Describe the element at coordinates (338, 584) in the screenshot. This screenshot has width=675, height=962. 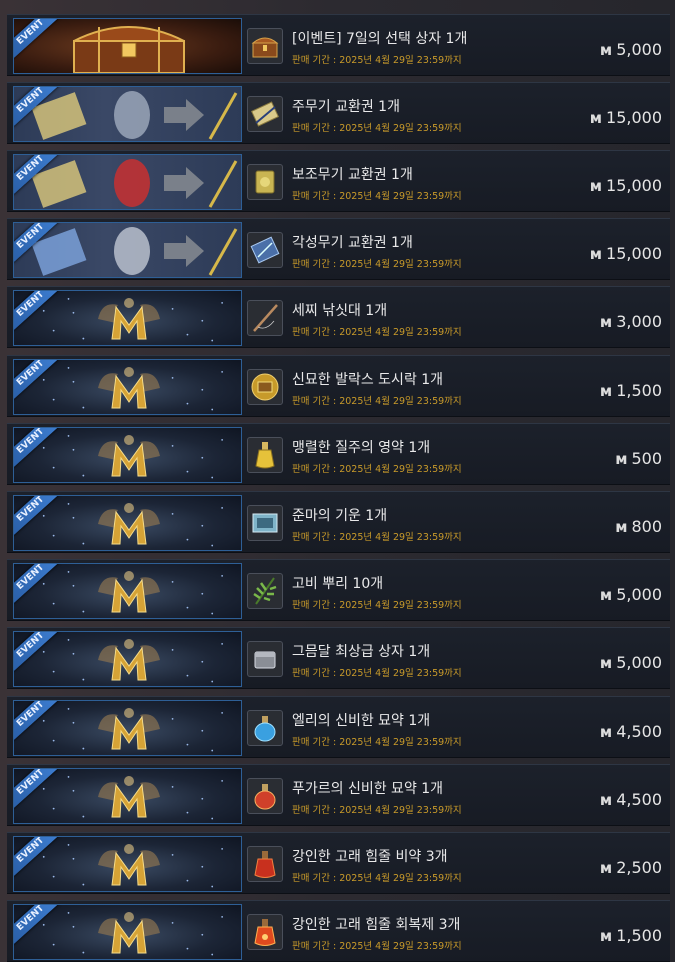
I see `item-name: 고비 뿌리 10개` at that location.